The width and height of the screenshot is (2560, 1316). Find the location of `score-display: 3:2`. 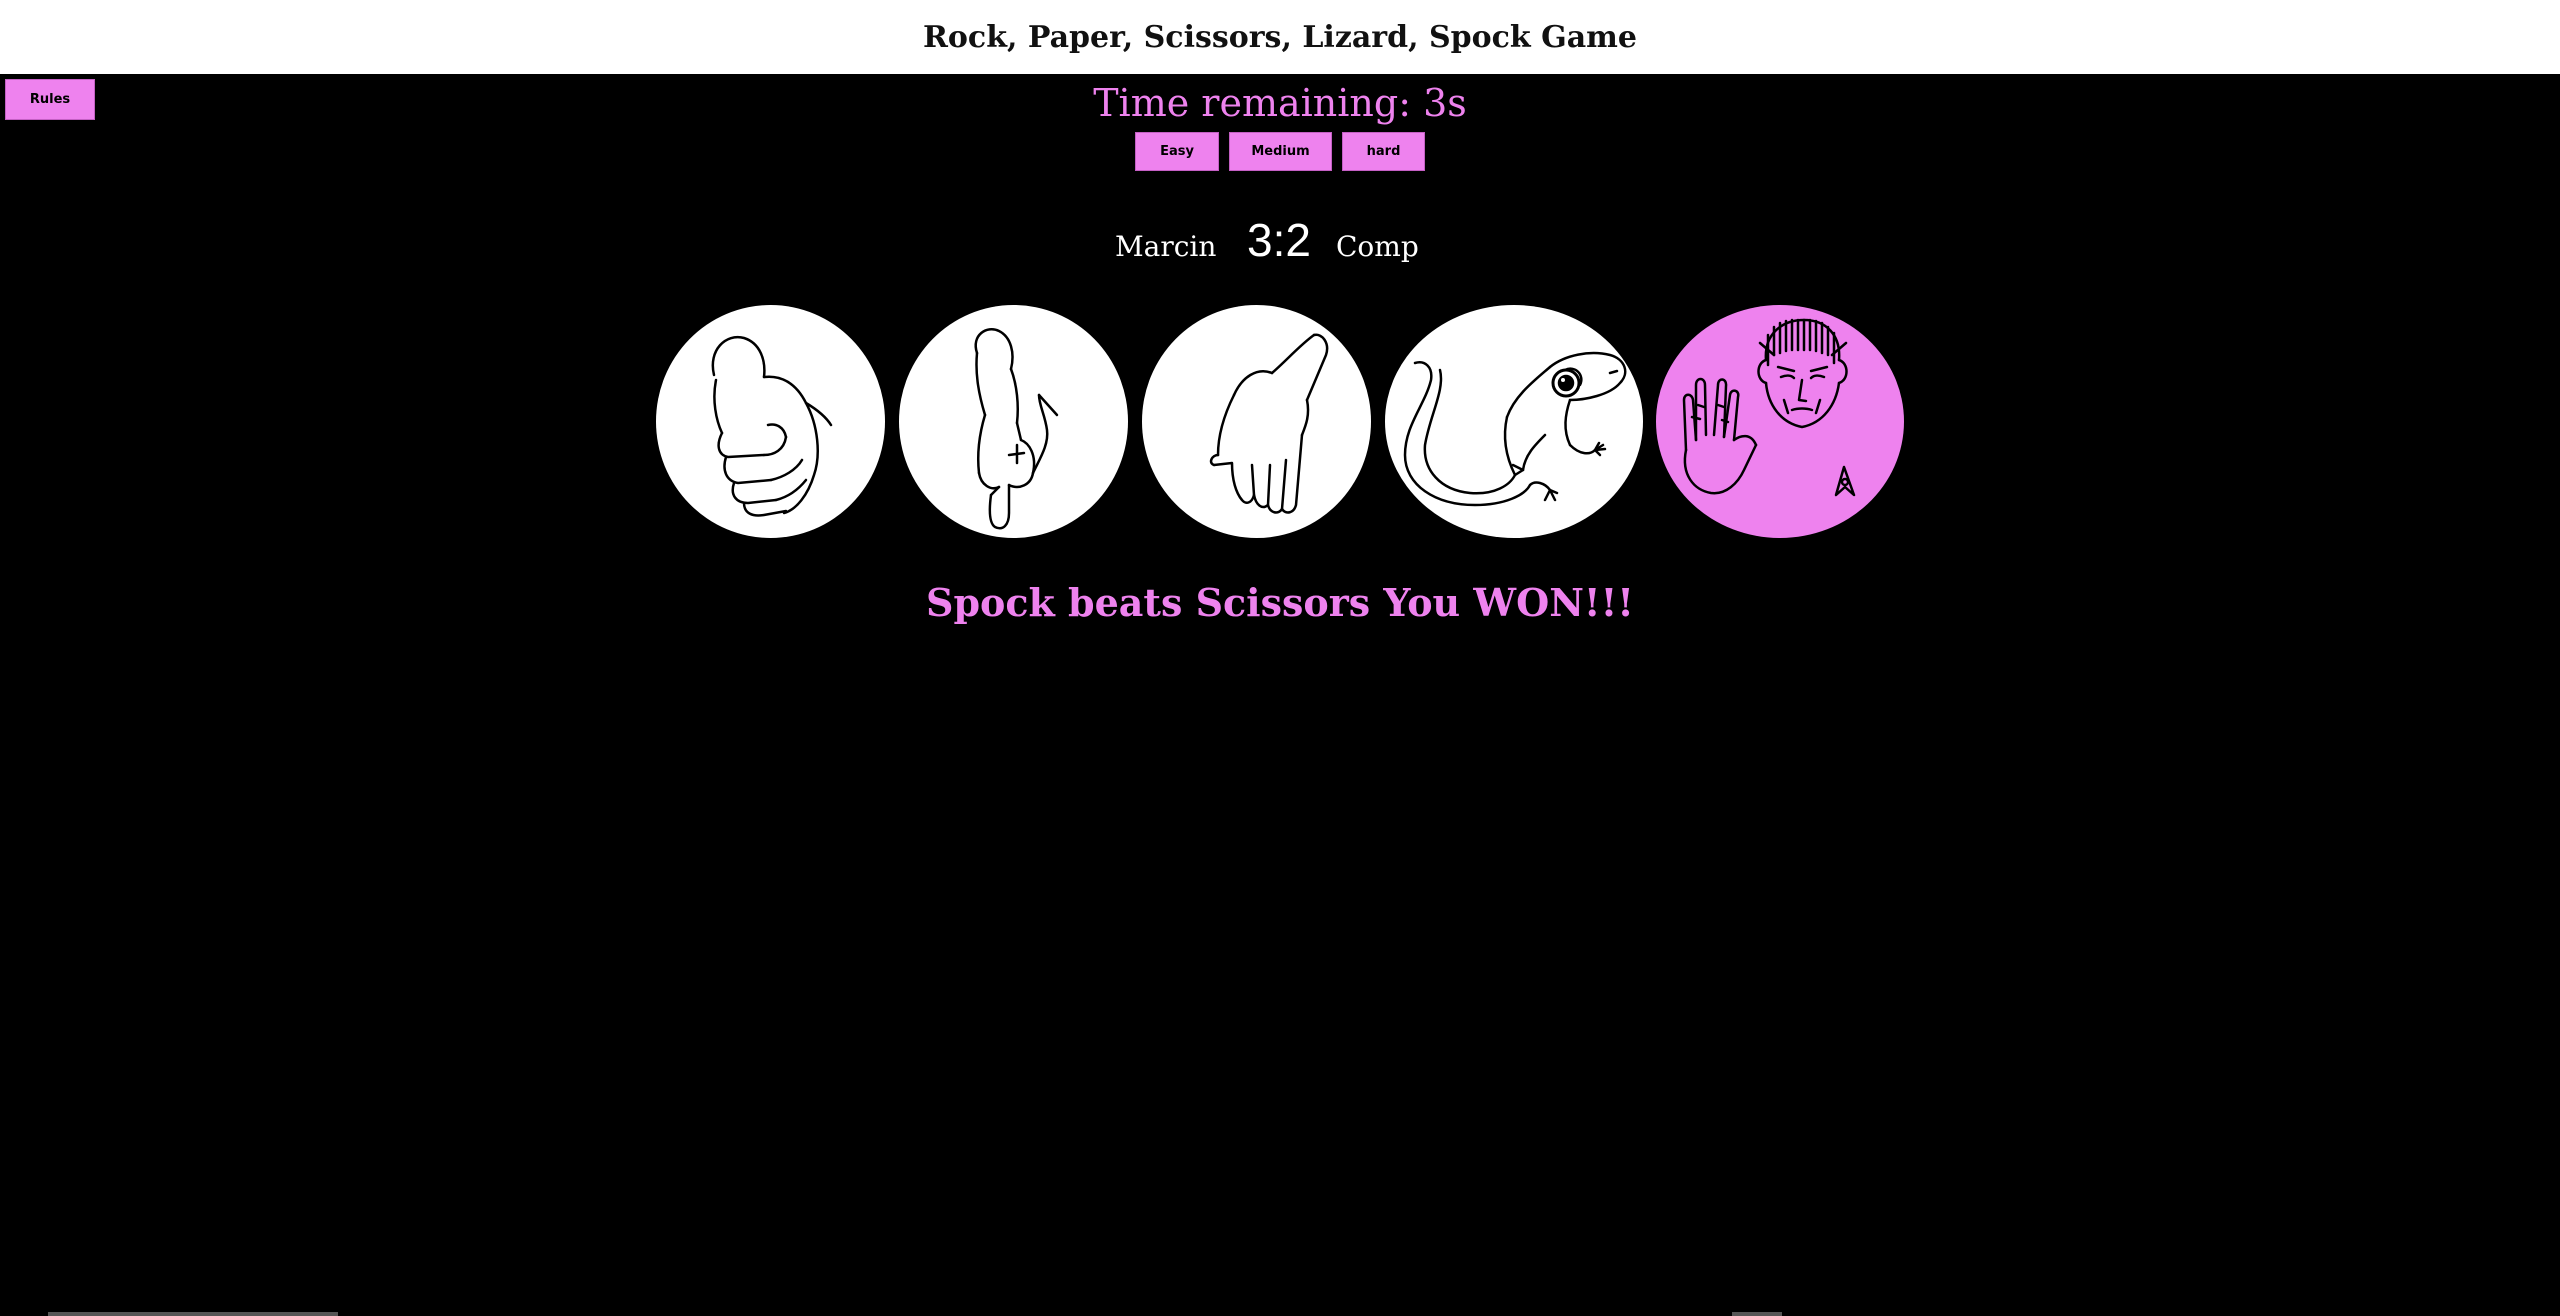

score-display: 3:2 is located at coordinates (1279, 240).